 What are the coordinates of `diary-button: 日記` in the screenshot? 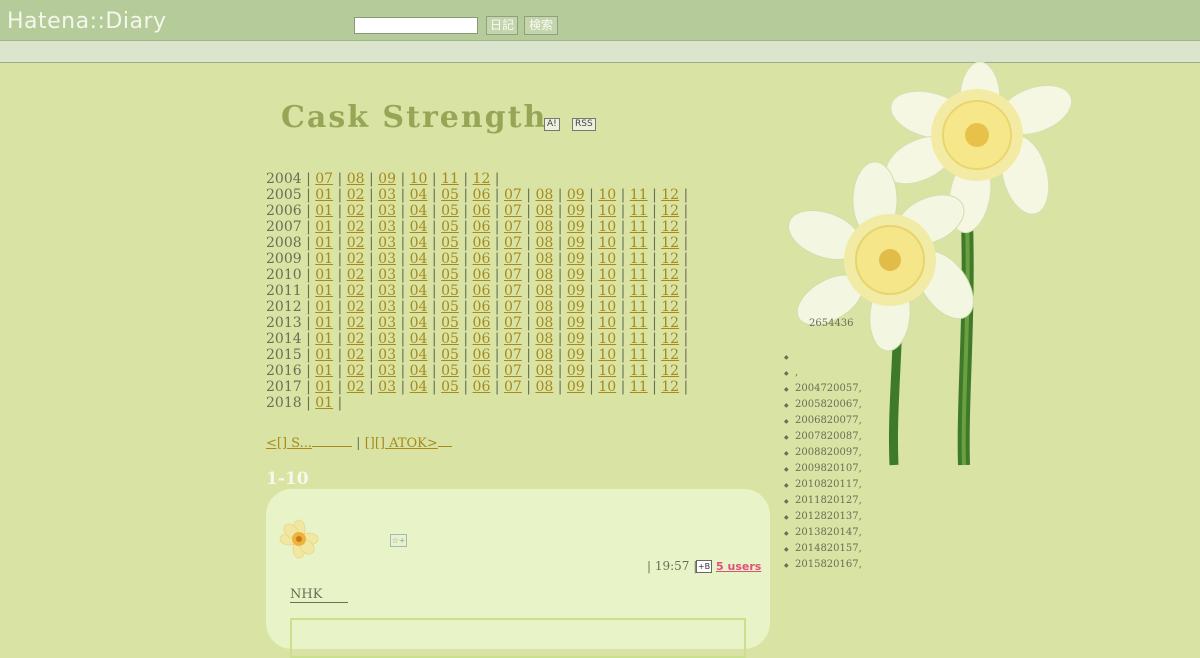 It's located at (502, 25).